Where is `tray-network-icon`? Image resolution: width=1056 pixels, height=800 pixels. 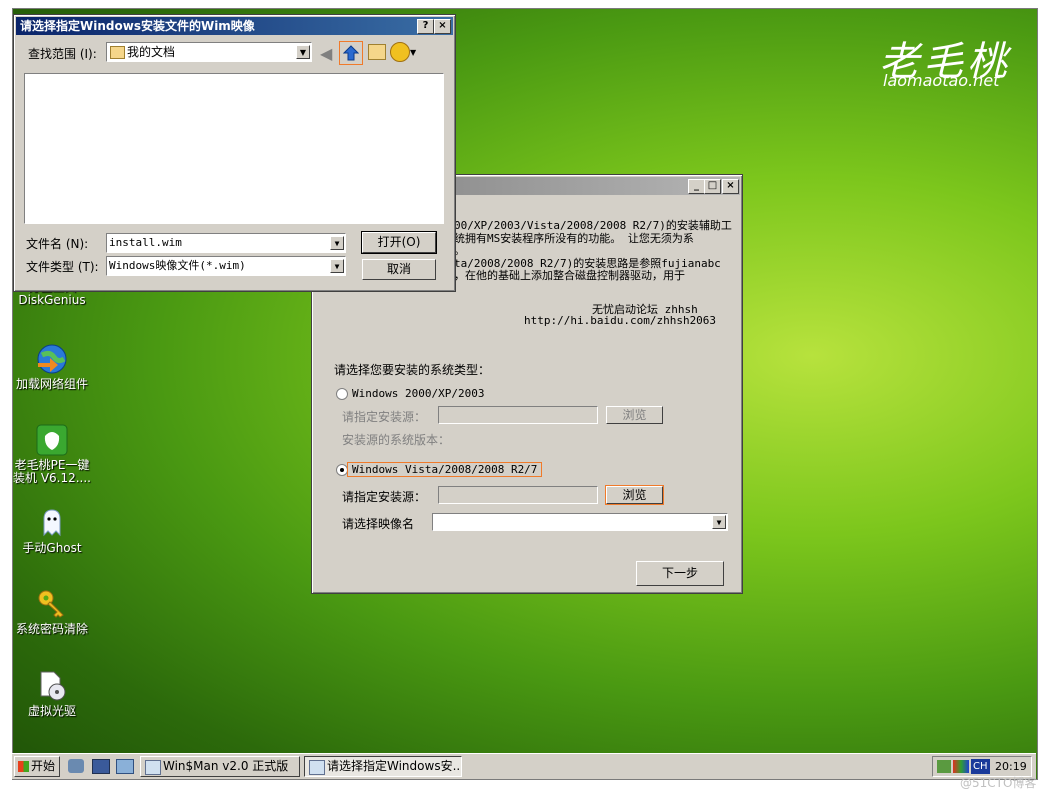 tray-network-icon is located at coordinates (944, 766).